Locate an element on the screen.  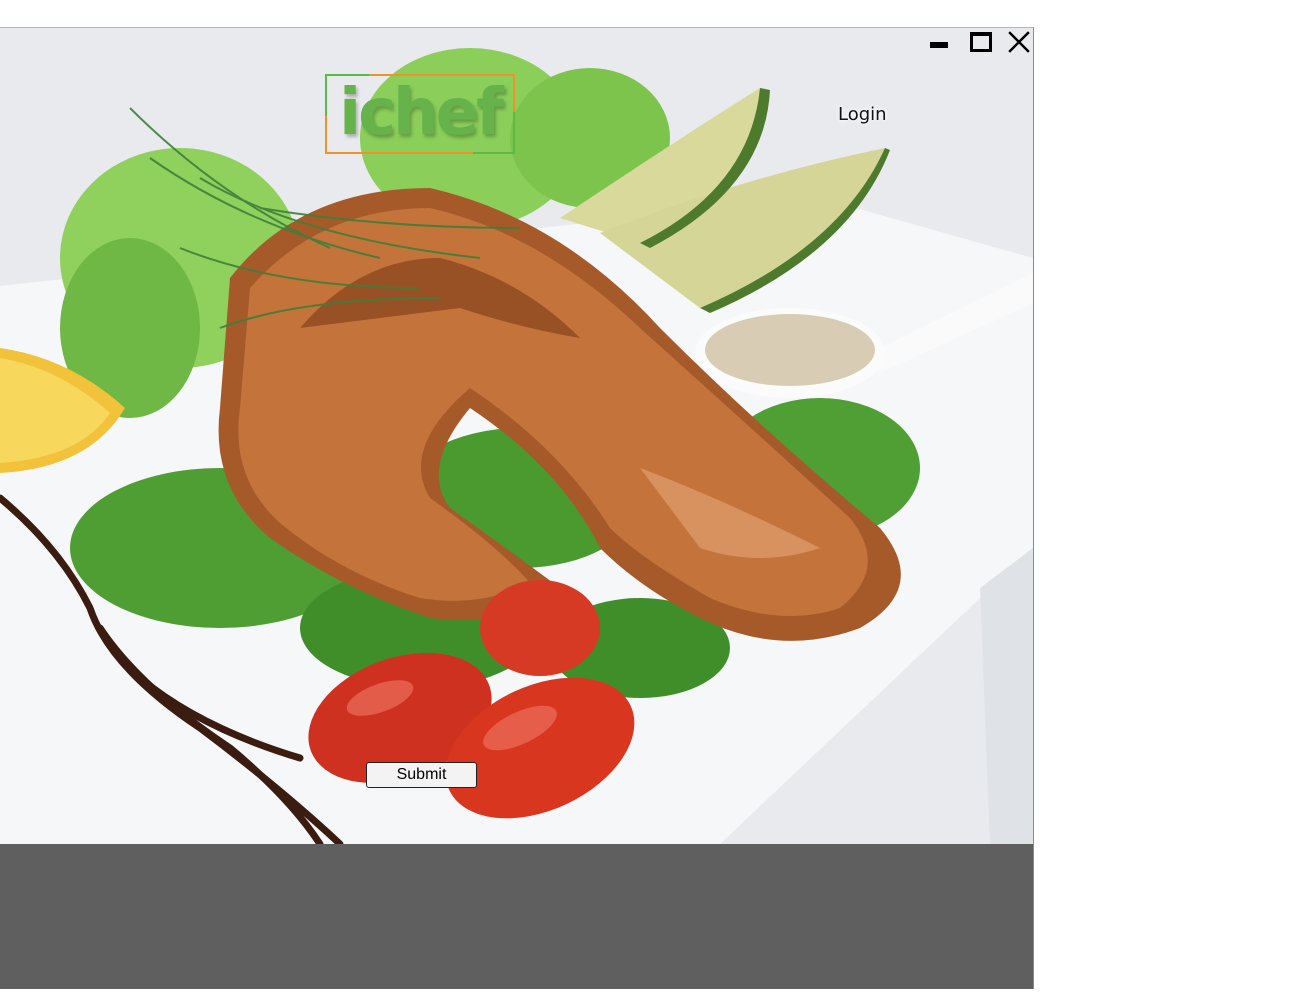
bottom-panel is located at coordinates (516, 916).